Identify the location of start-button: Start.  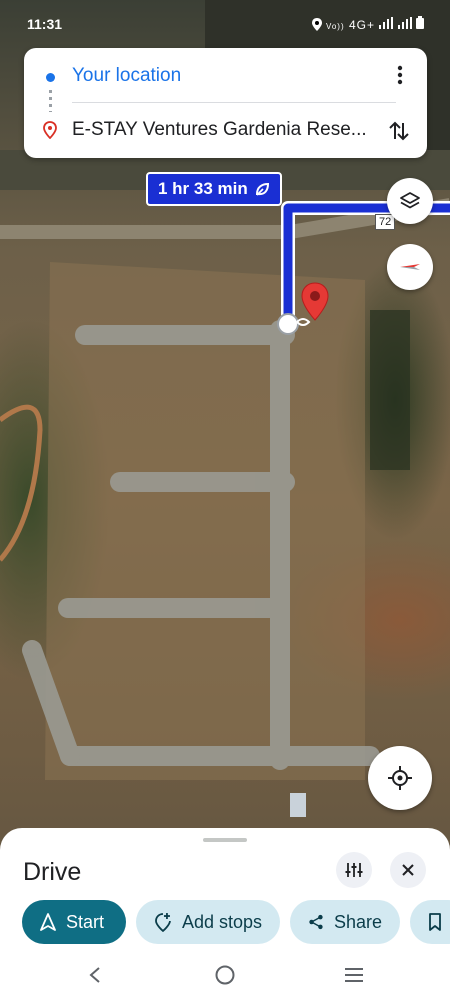
(74, 922).